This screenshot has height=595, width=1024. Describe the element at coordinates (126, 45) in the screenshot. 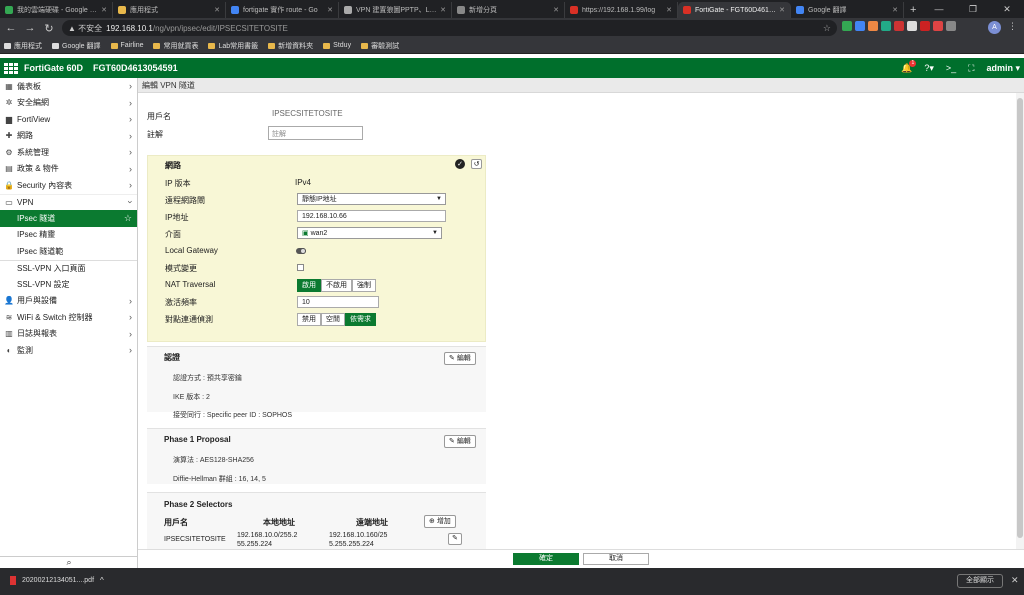

I see `bookmark-item: Fairline` at that location.